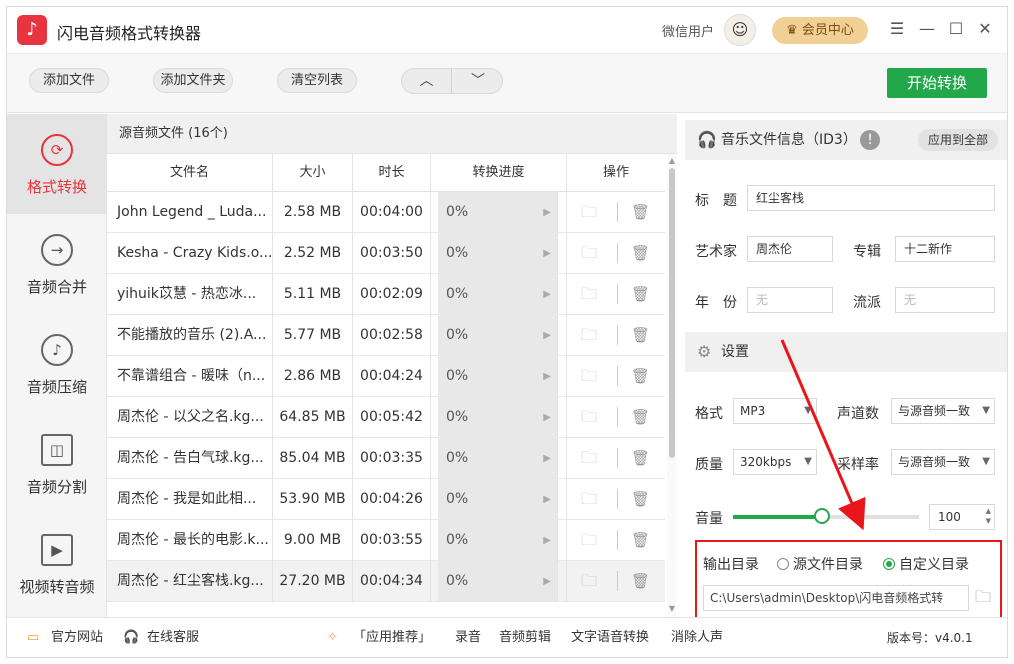  Describe the element at coordinates (927, 29) in the screenshot. I see `minimize-icon: —` at that location.